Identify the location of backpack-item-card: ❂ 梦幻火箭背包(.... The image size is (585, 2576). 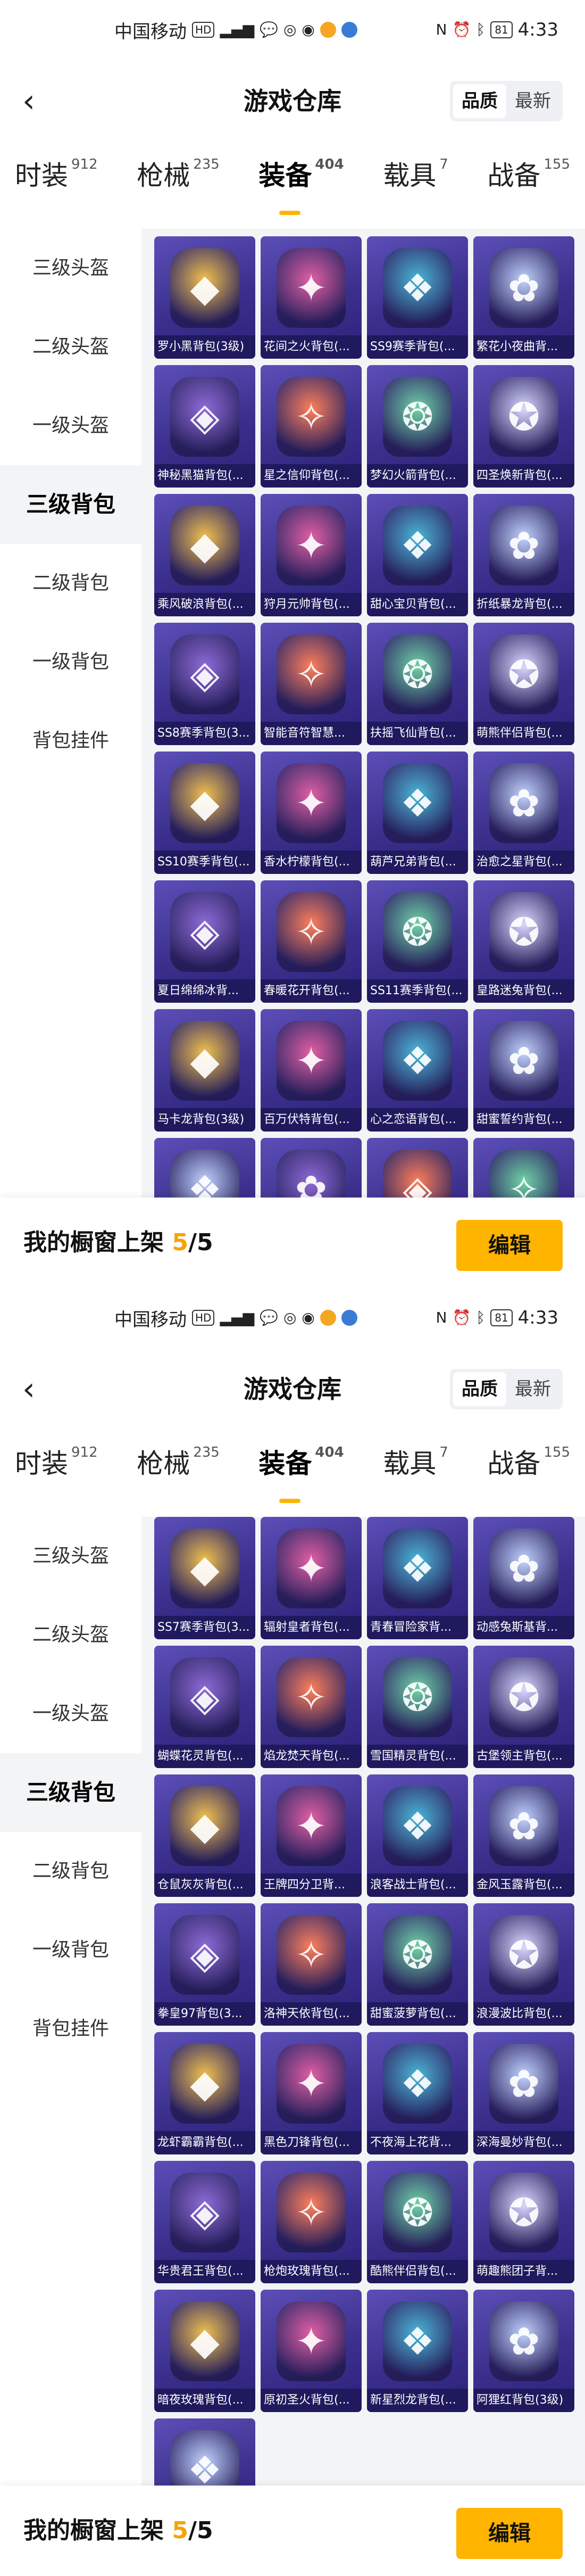
(417, 426).